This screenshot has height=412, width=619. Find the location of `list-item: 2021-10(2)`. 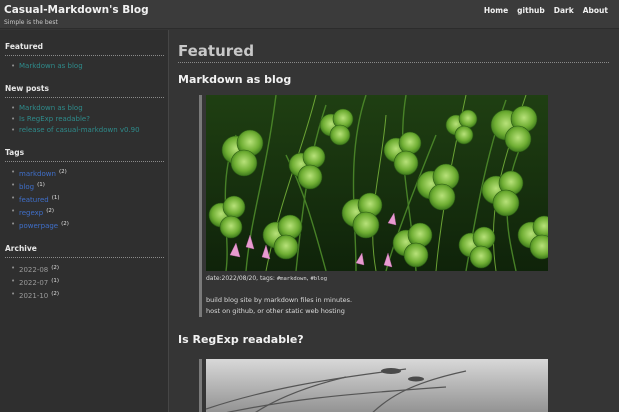

list-item: 2021-10(2) is located at coordinates (87, 295).